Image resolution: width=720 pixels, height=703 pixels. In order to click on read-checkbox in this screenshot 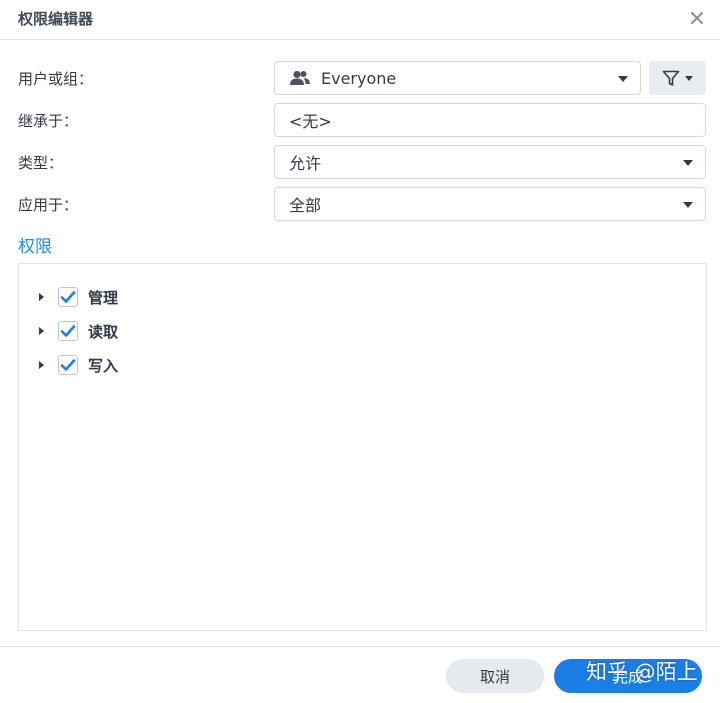, I will do `click(68, 331)`.